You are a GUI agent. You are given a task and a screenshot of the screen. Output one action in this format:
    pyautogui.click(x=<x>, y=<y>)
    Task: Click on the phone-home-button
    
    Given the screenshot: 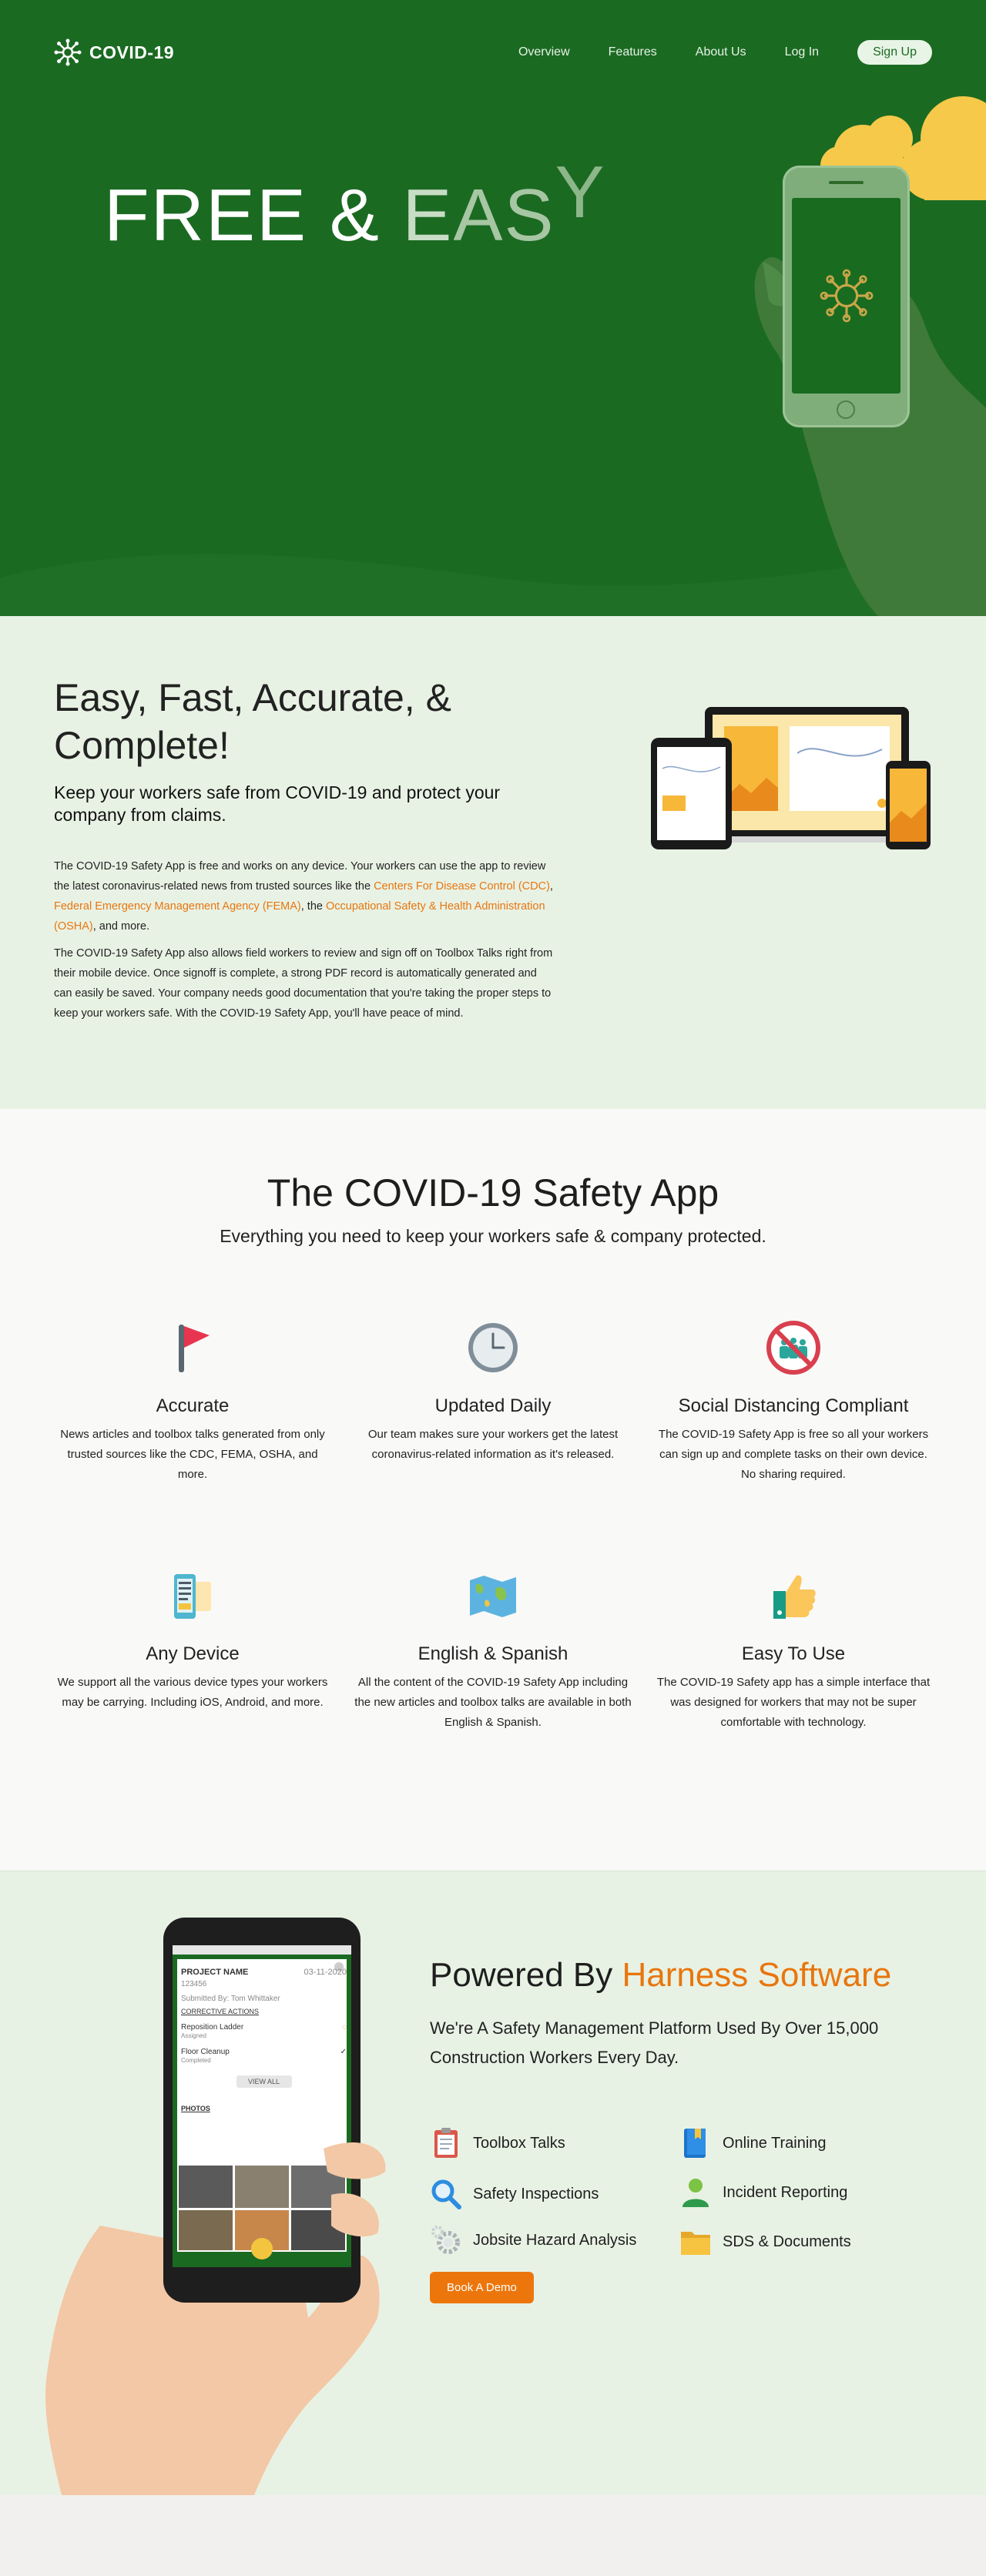 What is the action you would take?
    pyautogui.click(x=846, y=410)
    